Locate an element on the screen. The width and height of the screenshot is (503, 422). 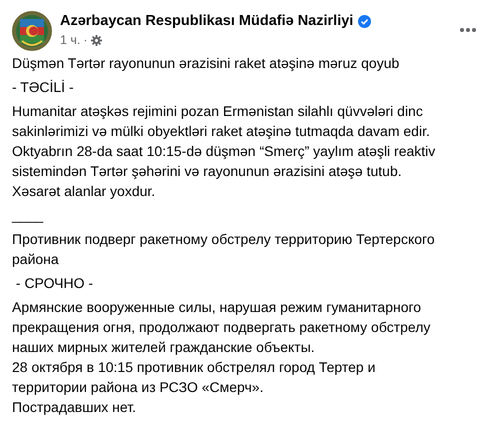
post-paragraph: Düşmən Tərtər rayonunun ərazisini raket atəşinə məruz qoyub is located at coordinates (206, 63).